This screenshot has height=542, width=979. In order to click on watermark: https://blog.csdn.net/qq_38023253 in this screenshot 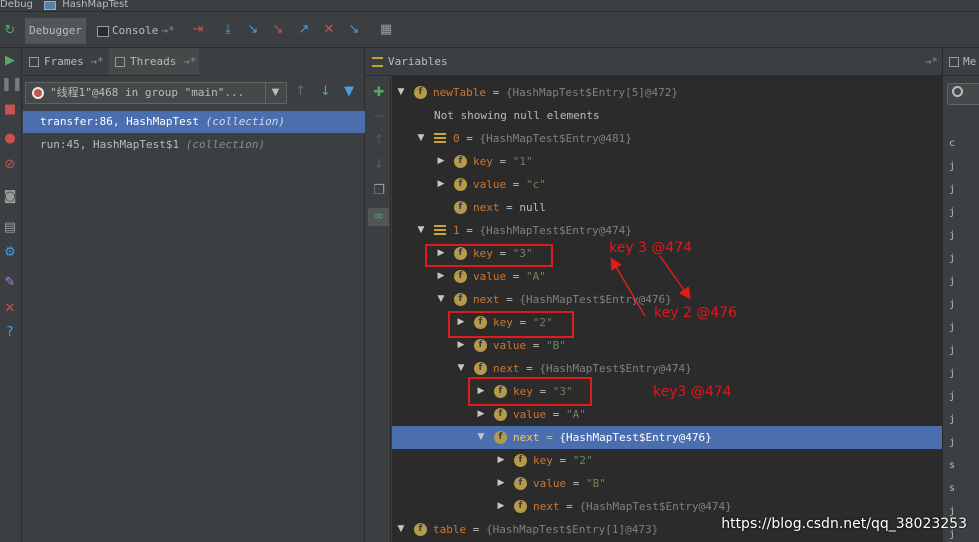, I will do `click(844, 524)`.